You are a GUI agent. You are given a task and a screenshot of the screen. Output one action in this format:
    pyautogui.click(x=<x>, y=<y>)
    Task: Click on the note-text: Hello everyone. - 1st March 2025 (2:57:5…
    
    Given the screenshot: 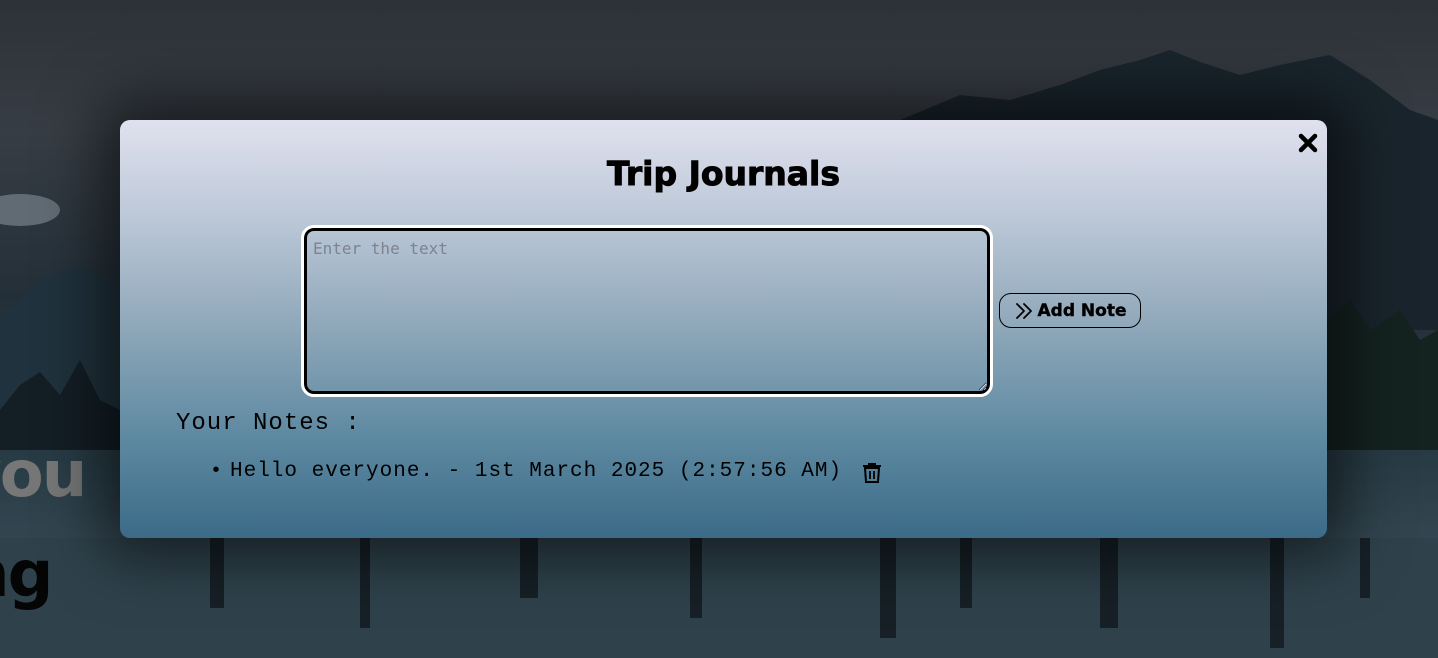 What is the action you would take?
    pyautogui.click(x=536, y=471)
    